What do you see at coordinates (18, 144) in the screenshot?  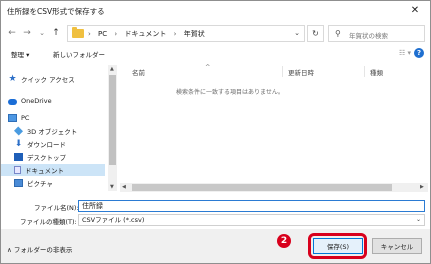 I see `download-icon: ⬇` at bounding box center [18, 144].